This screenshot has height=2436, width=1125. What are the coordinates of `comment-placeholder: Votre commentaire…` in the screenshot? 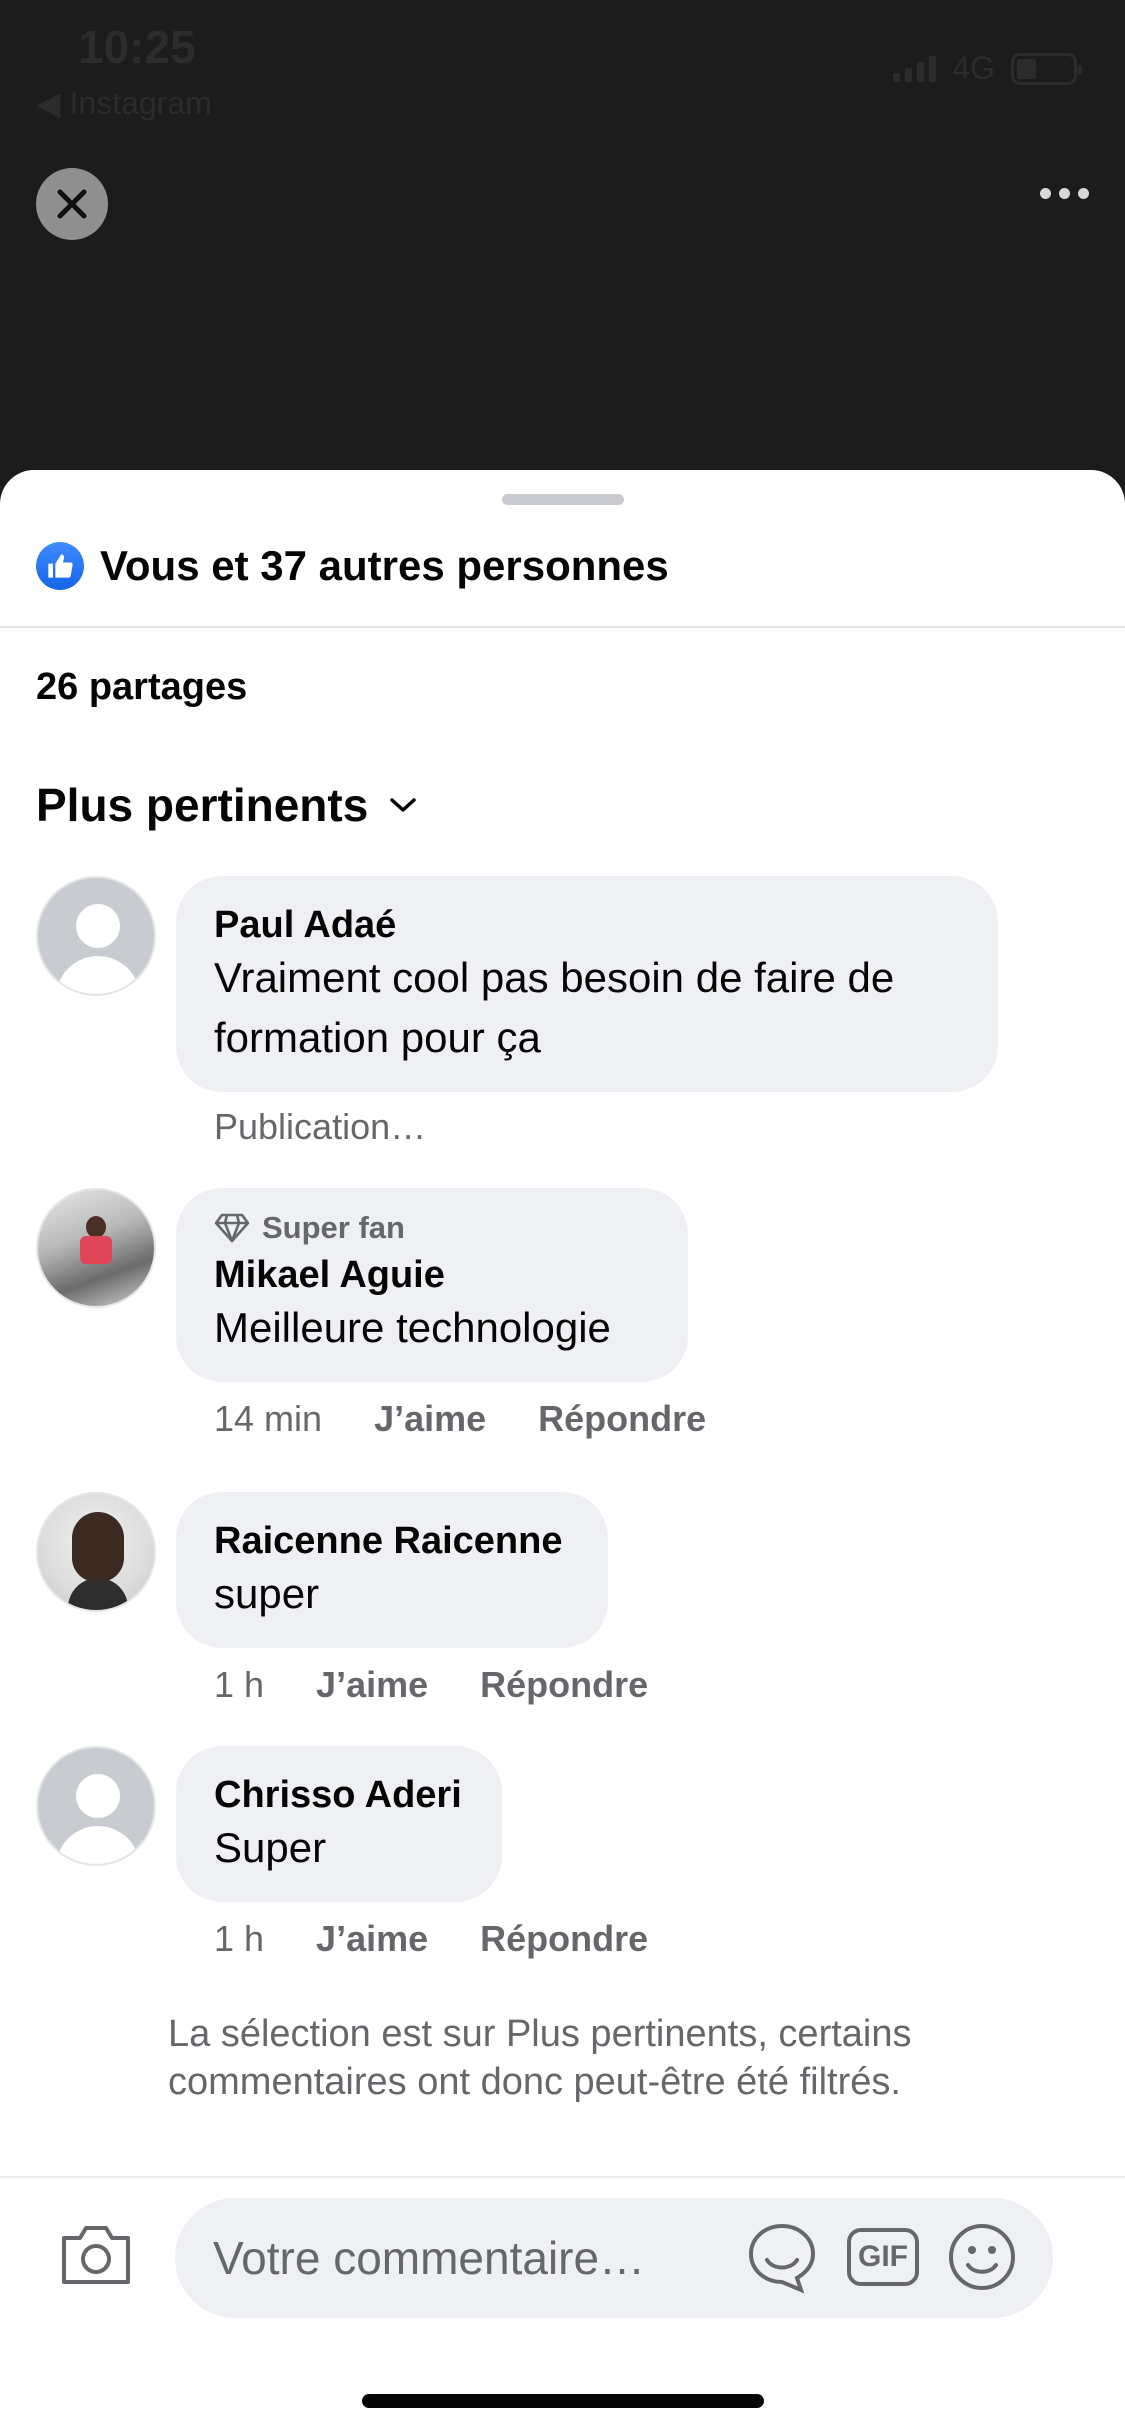 It's located at (429, 2258).